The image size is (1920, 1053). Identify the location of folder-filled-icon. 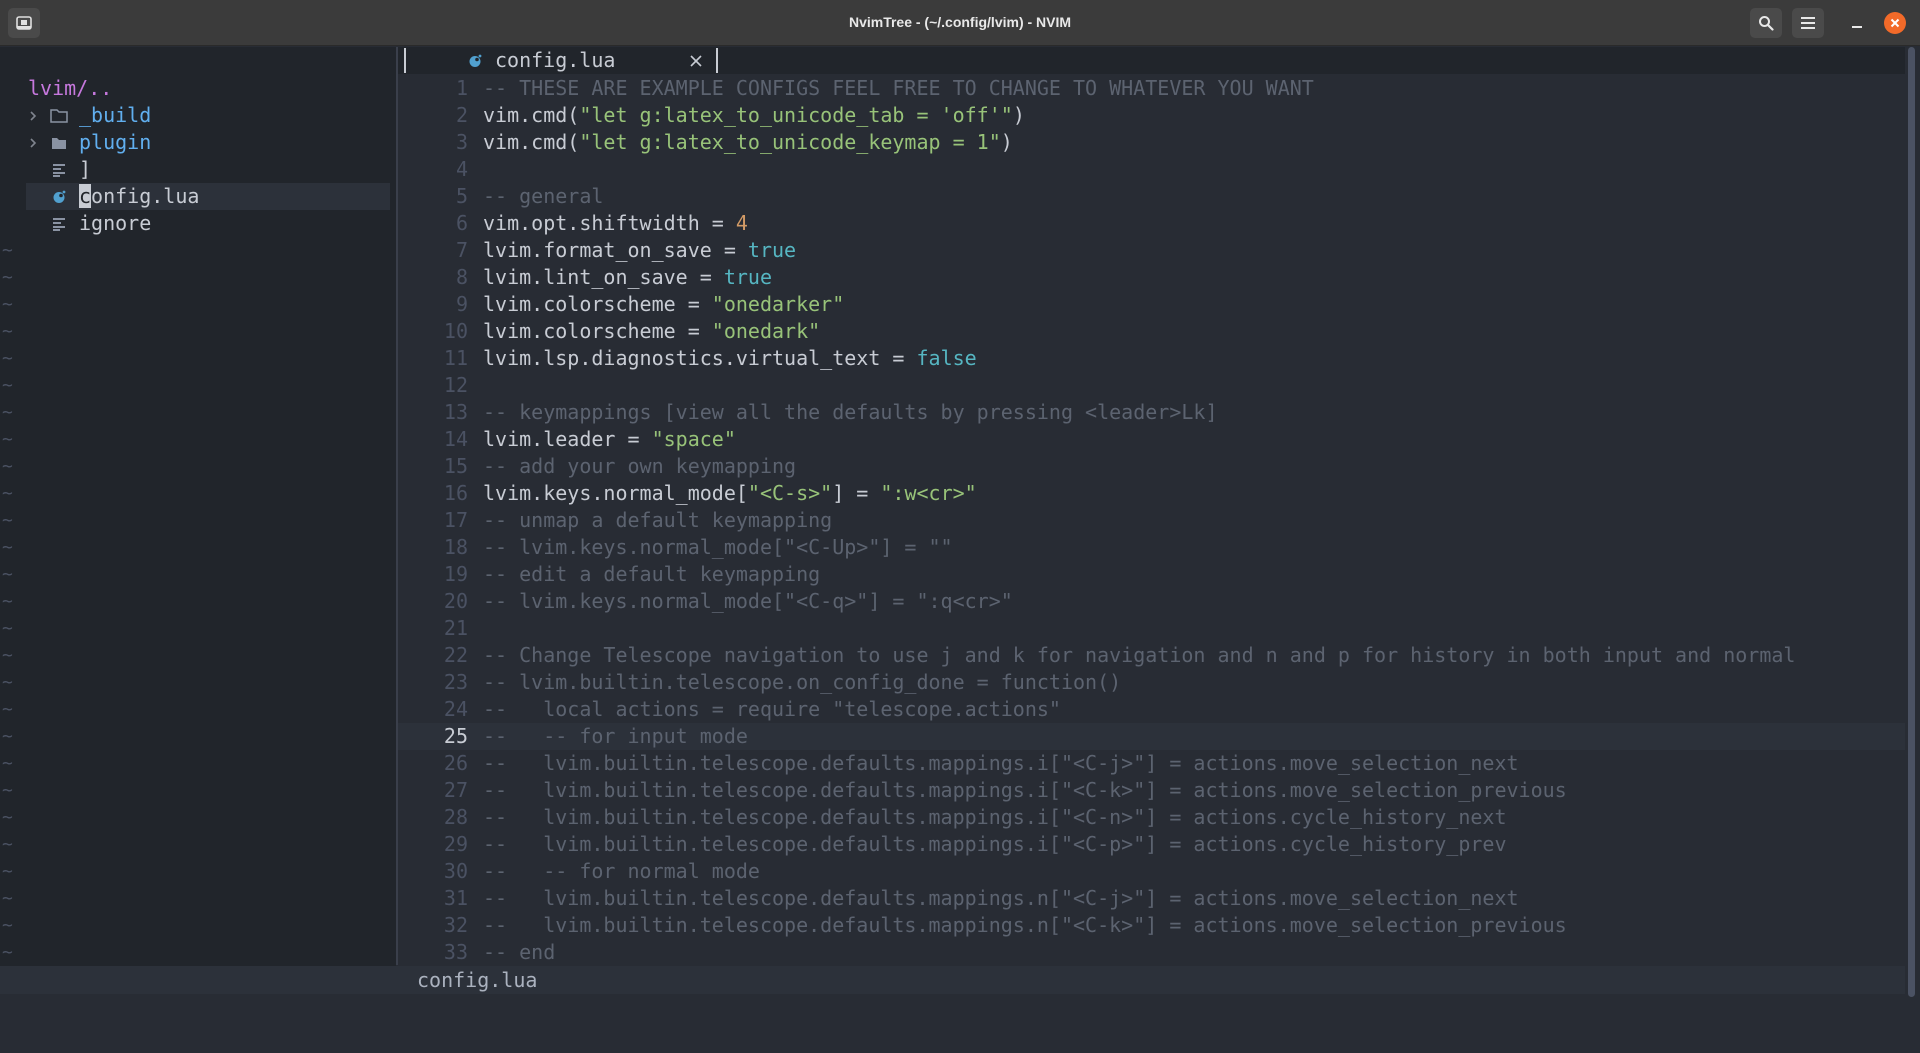
(59, 142).